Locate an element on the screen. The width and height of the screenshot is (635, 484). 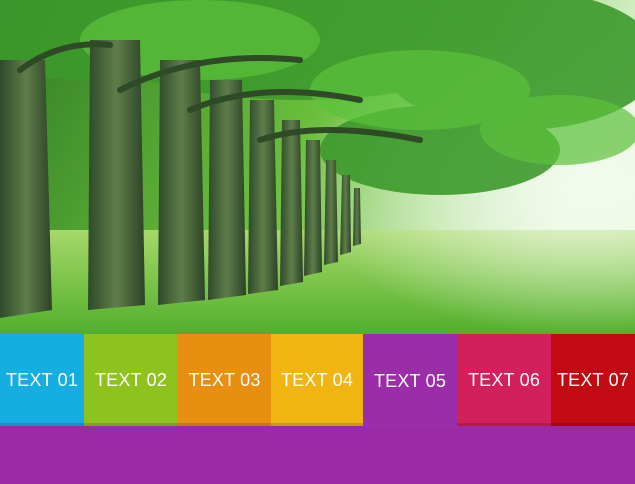
tab-text-03: TEXT 03 is located at coordinates (224, 380).